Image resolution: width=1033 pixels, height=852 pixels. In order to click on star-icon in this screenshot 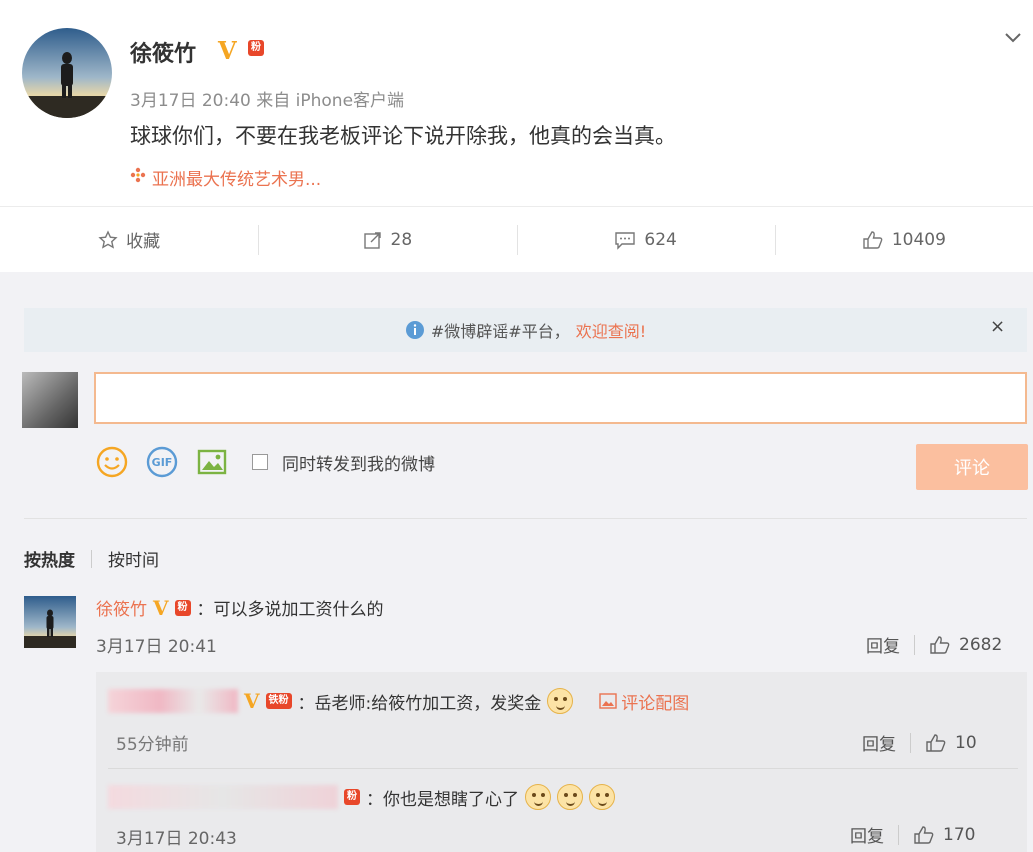, I will do `click(108, 239)`.